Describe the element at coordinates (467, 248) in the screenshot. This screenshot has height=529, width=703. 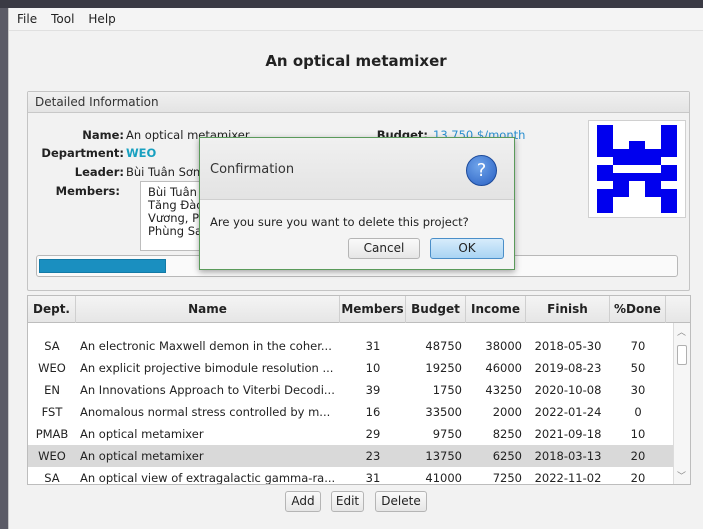
I see `ok-button: OK` at that location.